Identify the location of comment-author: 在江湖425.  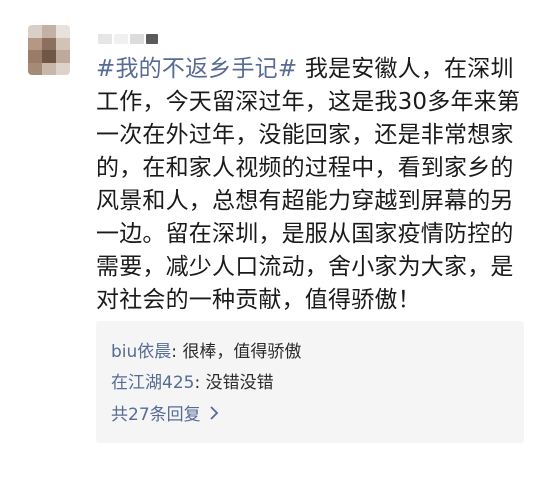
(152, 383).